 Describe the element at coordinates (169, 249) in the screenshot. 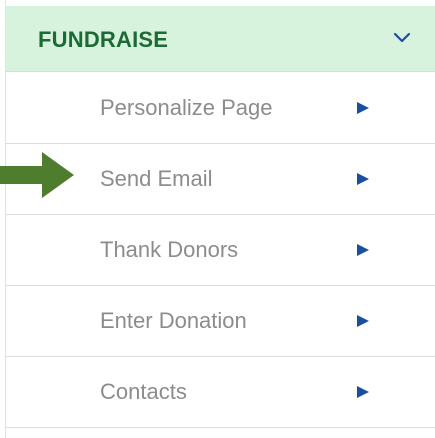

I see `menu-item-label: Thank Donors` at that location.